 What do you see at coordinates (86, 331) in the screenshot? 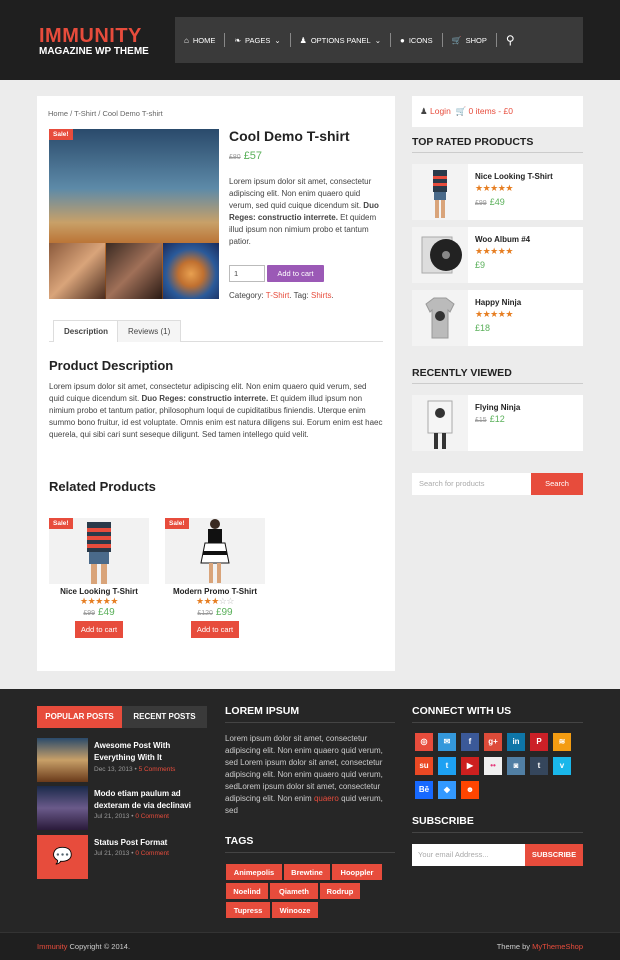
I see `tab-description: Description` at bounding box center [86, 331].